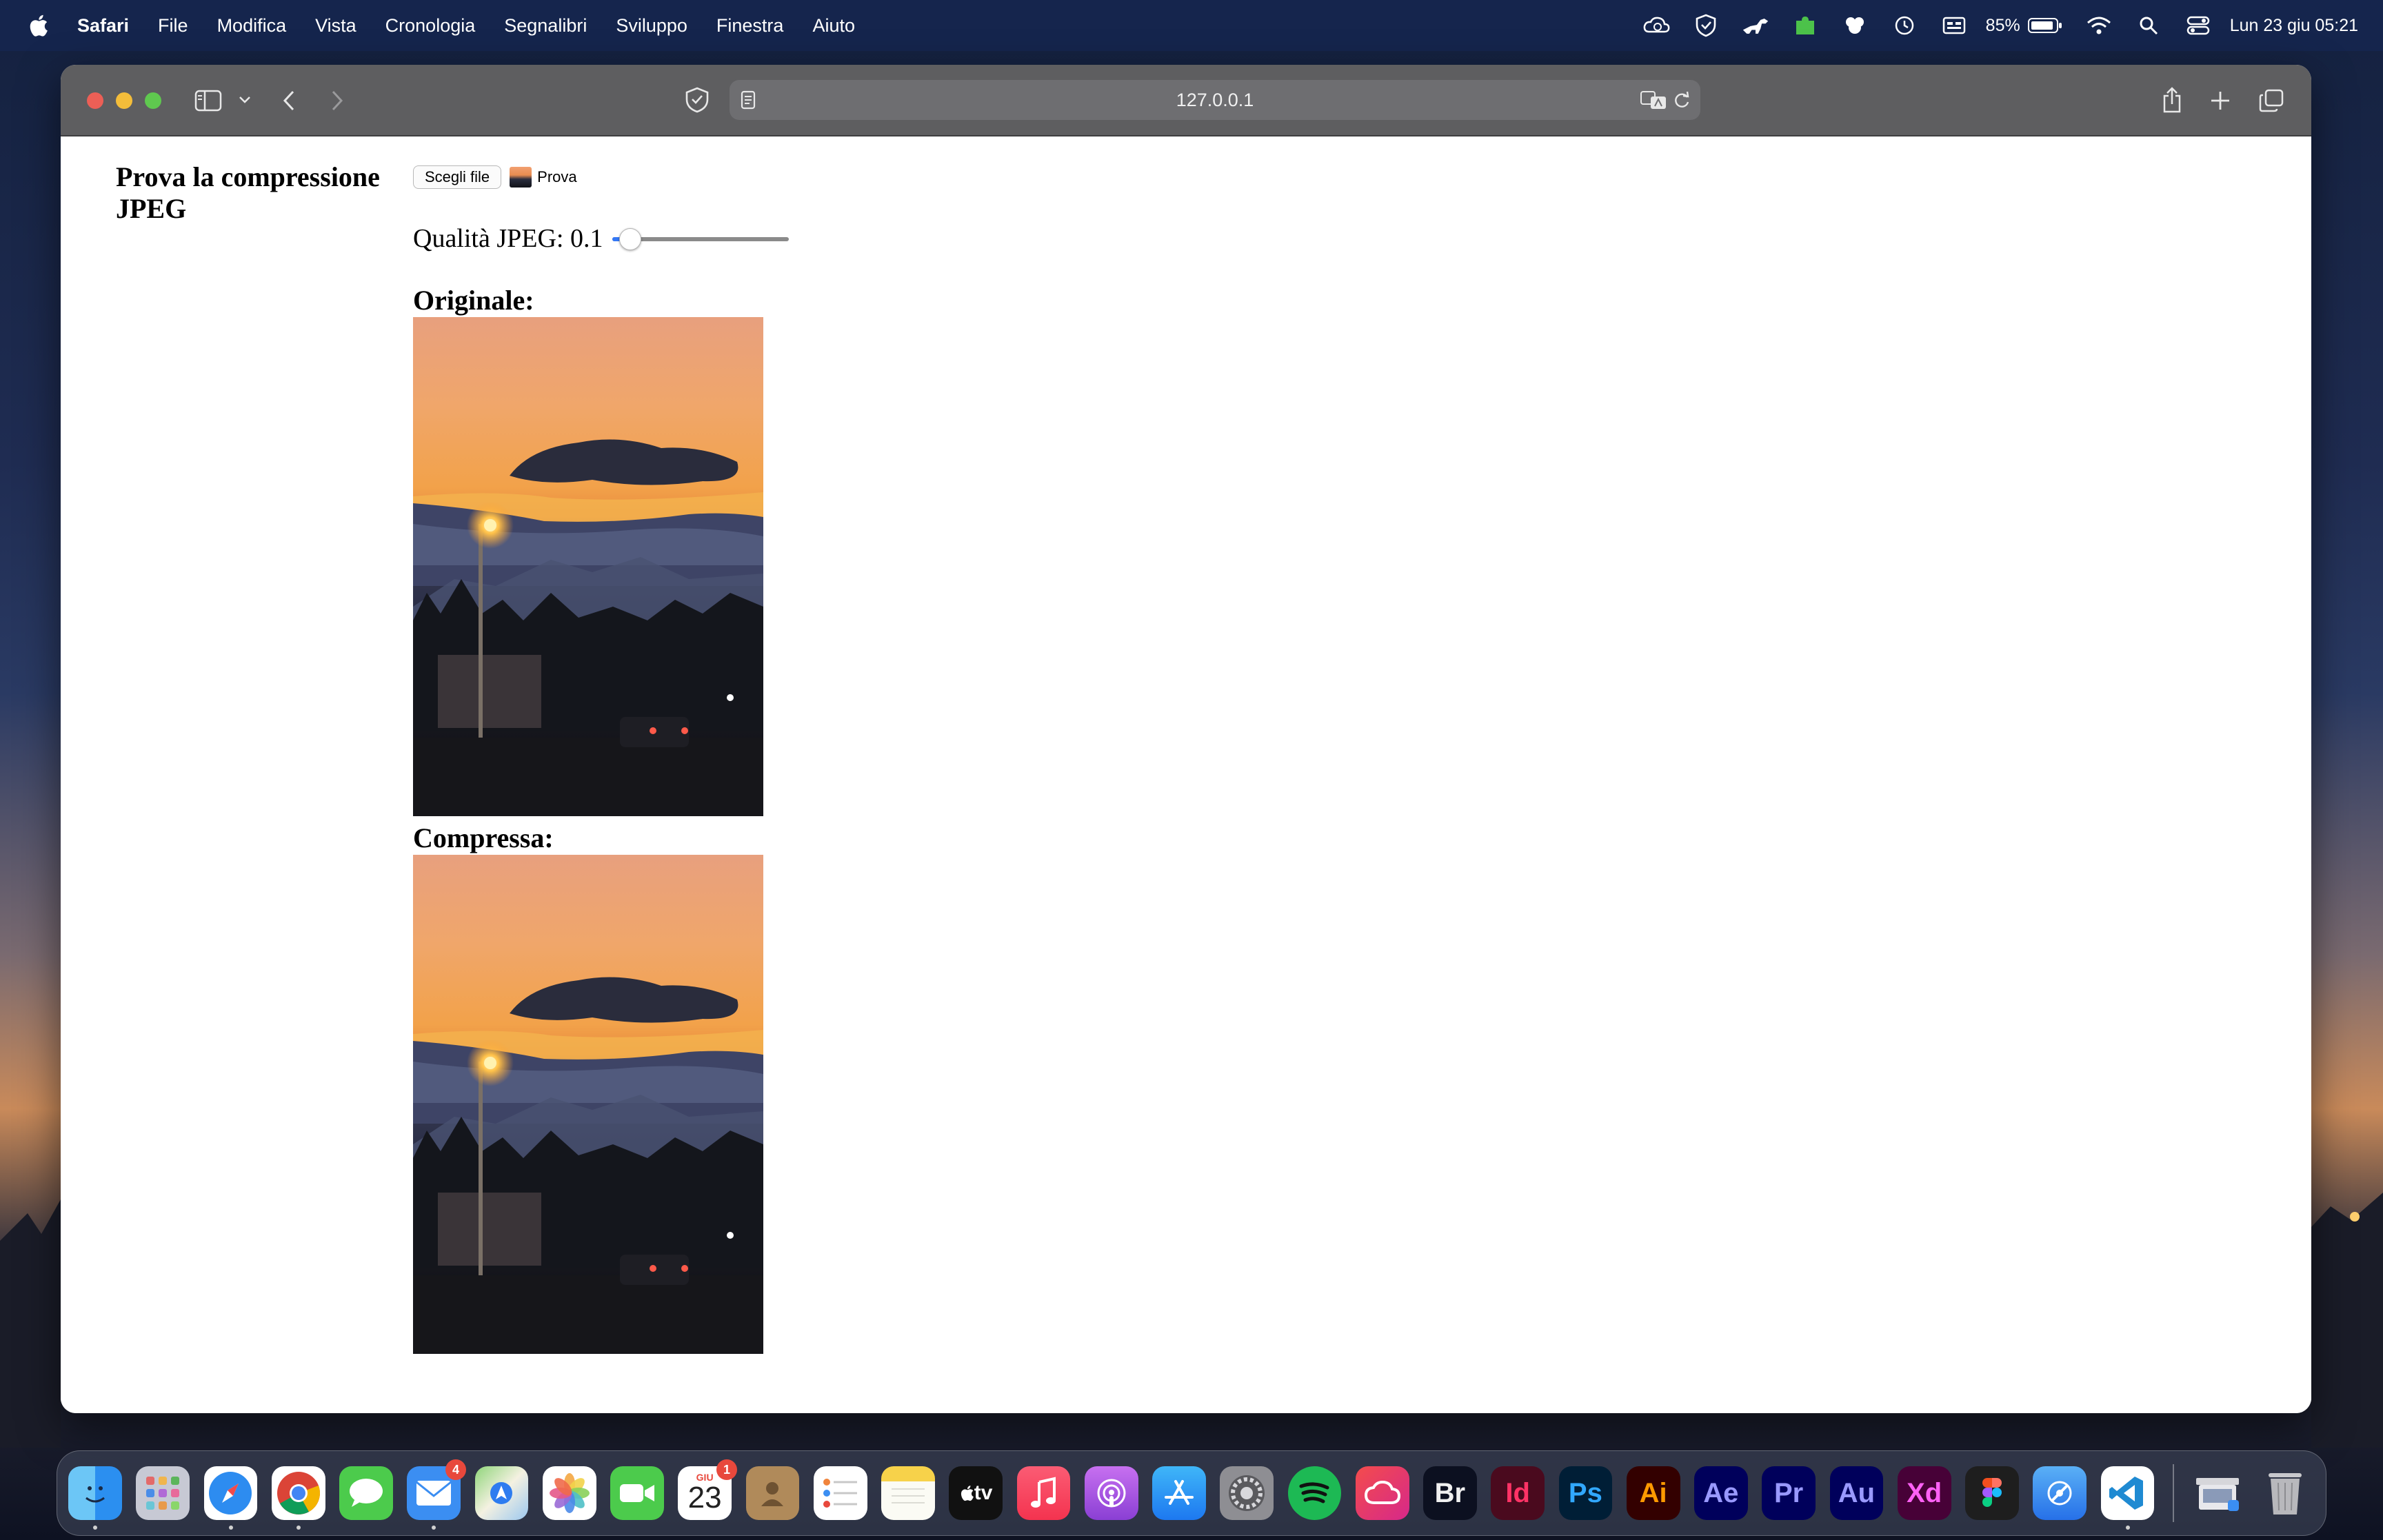 The width and height of the screenshot is (2383, 1540). Describe the element at coordinates (2217, 1493) in the screenshot. I see `downloads-stack-icon` at that location.